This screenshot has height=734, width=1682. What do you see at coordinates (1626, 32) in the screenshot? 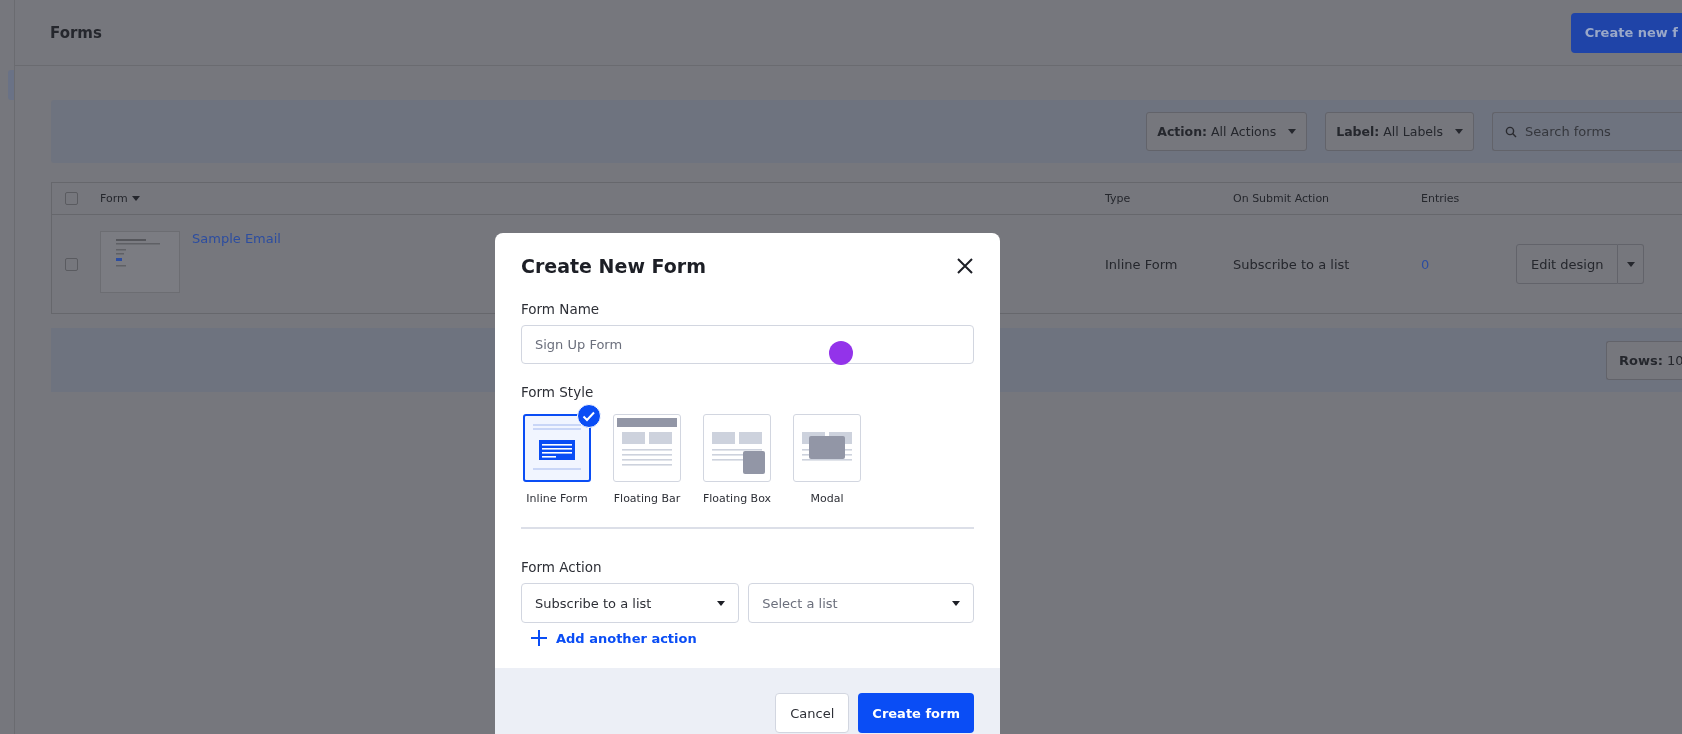
I see `create-button: Create new f` at bounding box center [1626, 32].